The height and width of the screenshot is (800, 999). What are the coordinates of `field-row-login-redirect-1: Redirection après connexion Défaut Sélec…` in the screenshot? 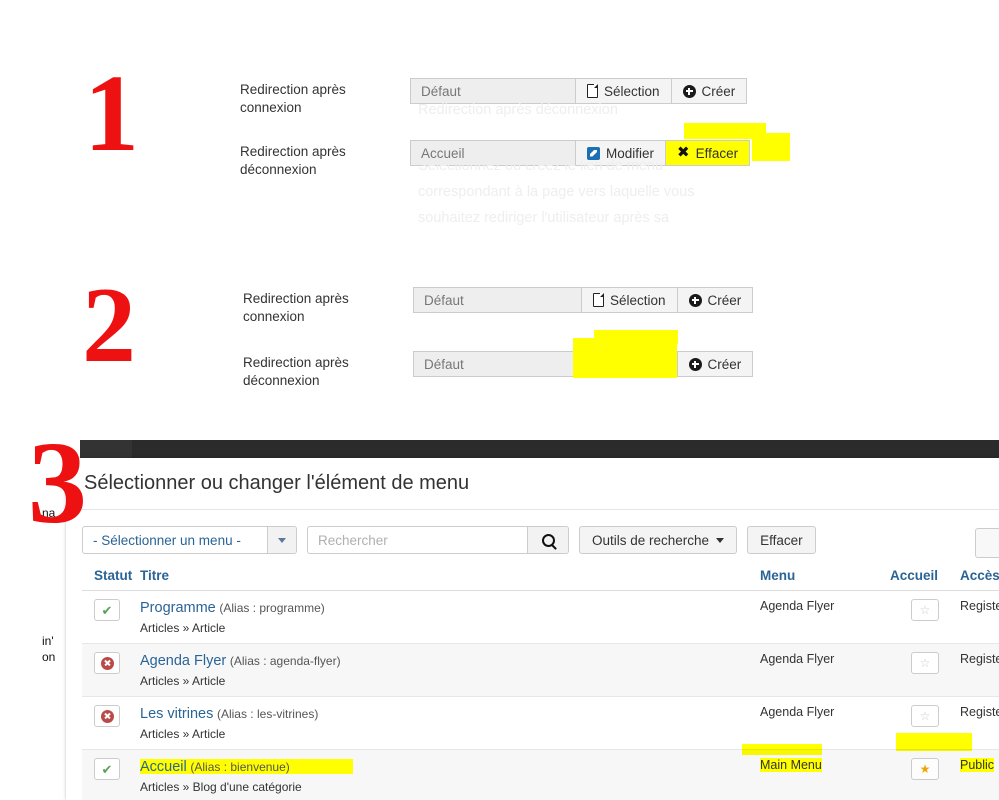 It's located at (494, 97).